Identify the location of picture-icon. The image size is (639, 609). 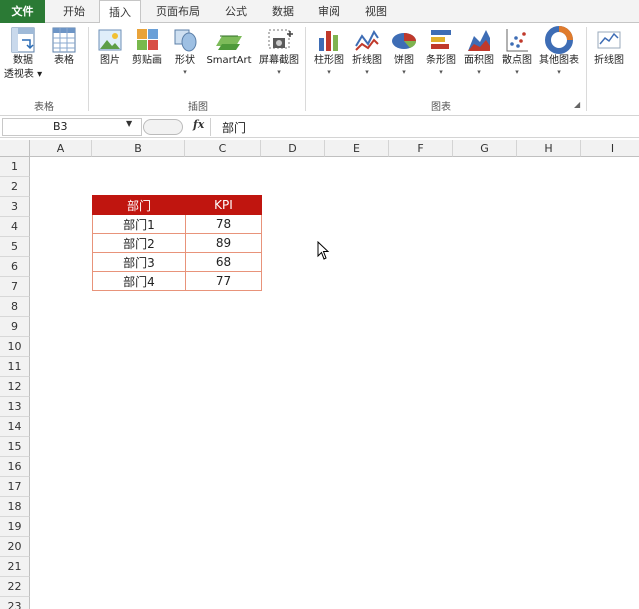
(110, 40).